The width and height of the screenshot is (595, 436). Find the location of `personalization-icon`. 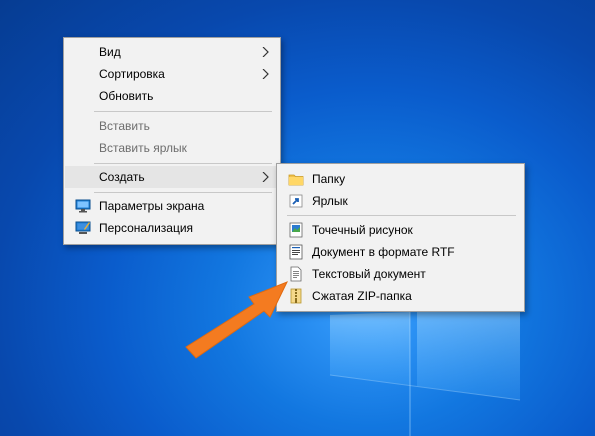

personalization-icon is located at coordinates (83, 227).